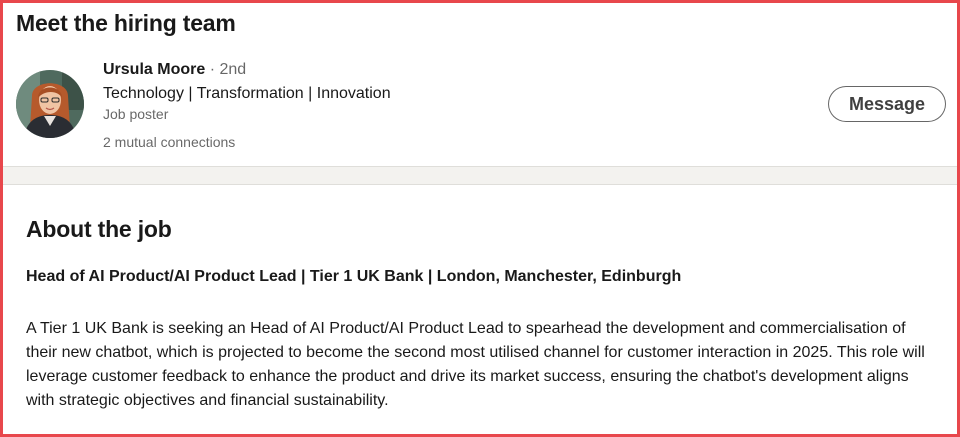 Image resolution: width=960 pixels, height=437 pixels. Describe the element at coordinates (154, 69) in the screenshot. I see `poster-name: Ursula Moore` at that location.